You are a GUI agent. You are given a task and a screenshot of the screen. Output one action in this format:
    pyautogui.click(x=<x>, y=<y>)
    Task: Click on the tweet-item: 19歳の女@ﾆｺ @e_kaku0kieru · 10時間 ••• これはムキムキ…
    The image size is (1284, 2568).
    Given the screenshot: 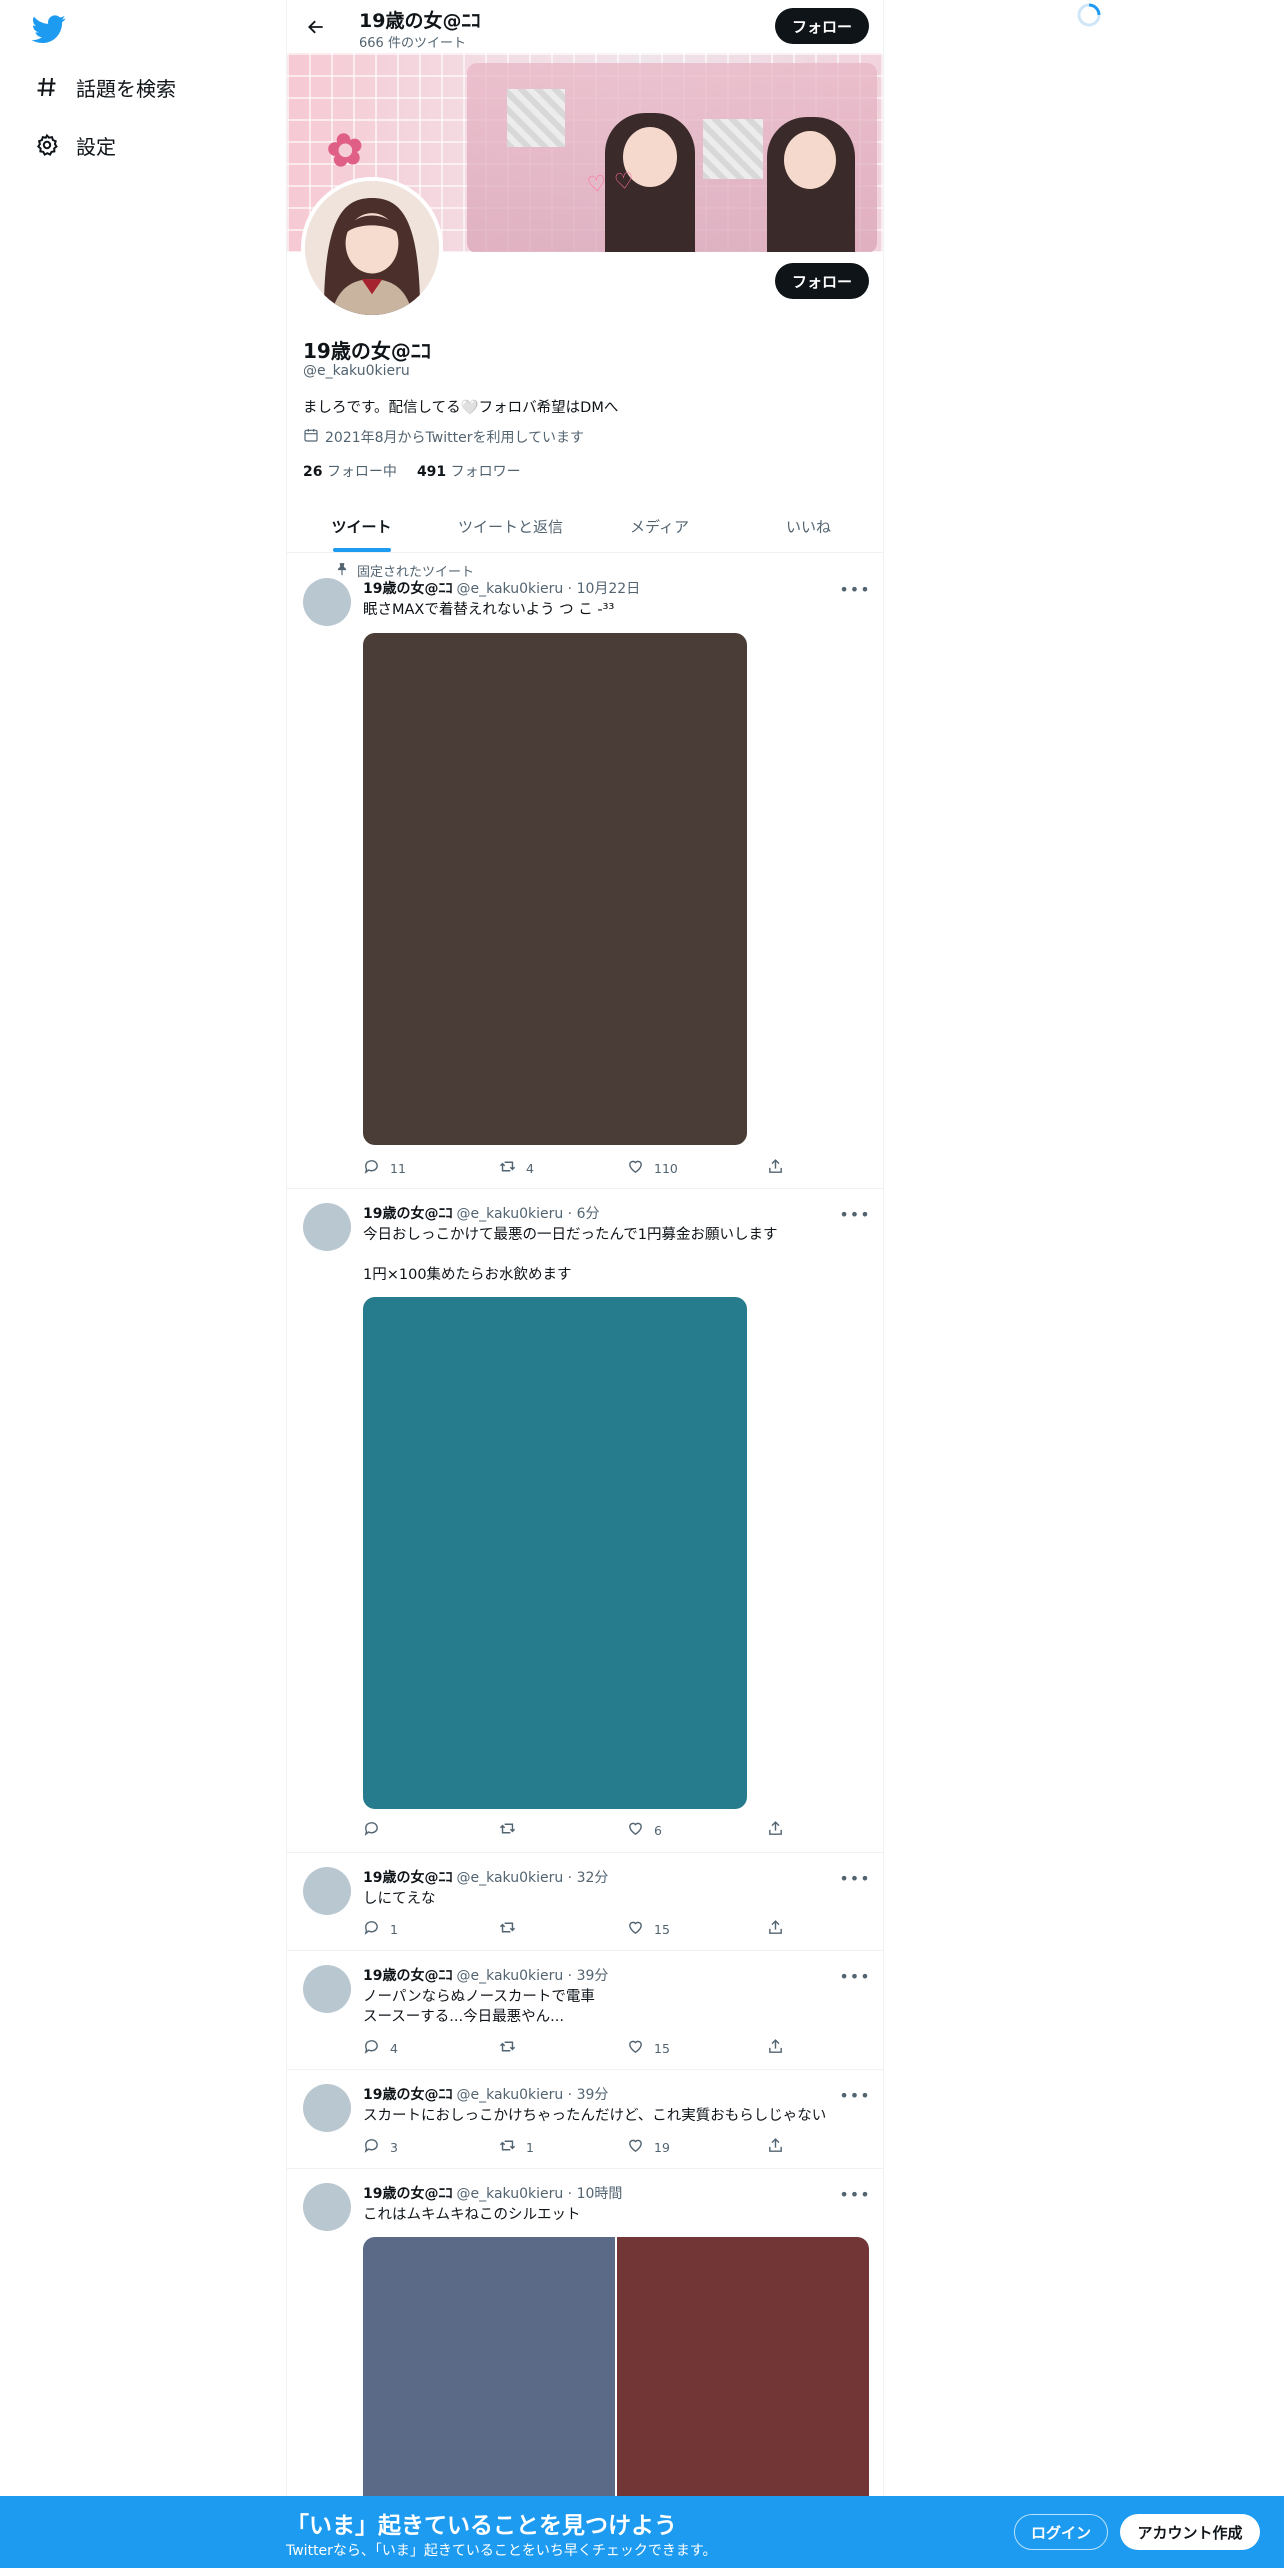 What is the action you would take?
    pyautogui.click(x=585, y=2334)
    